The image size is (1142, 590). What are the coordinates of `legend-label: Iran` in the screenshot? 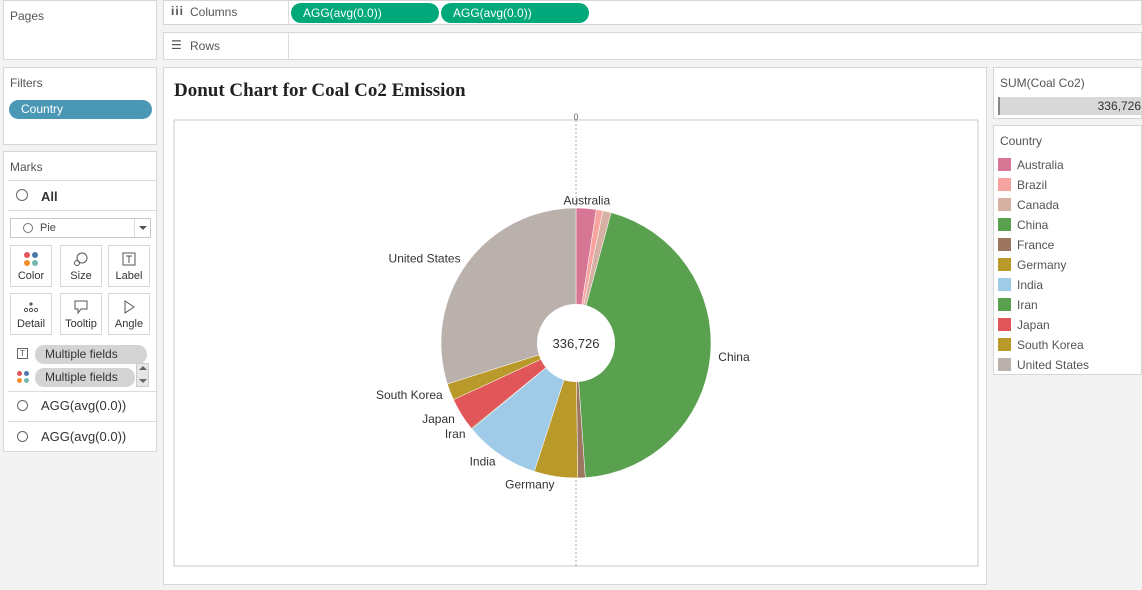 It's located at (1027, 305).